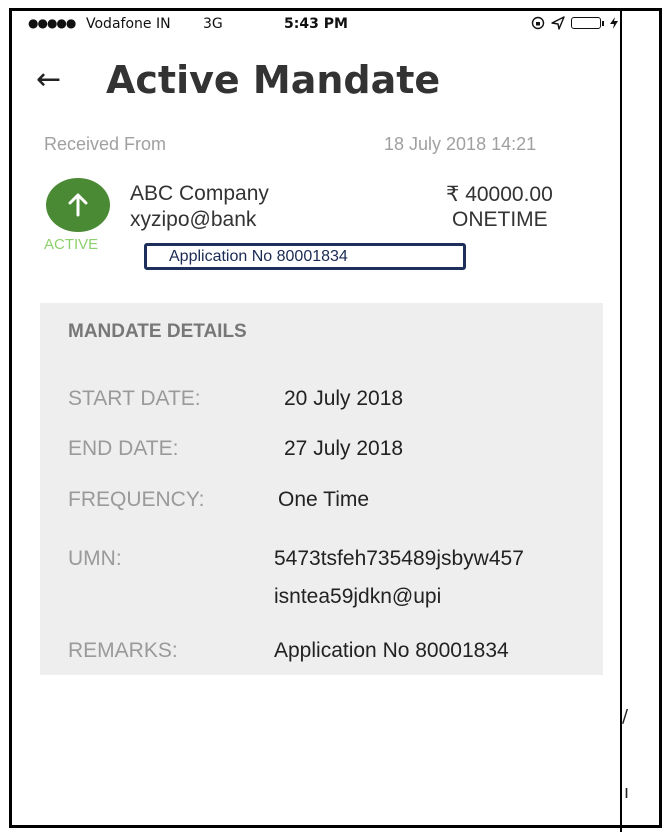  I want to click on arrow-up-icon, so click(78, 205).